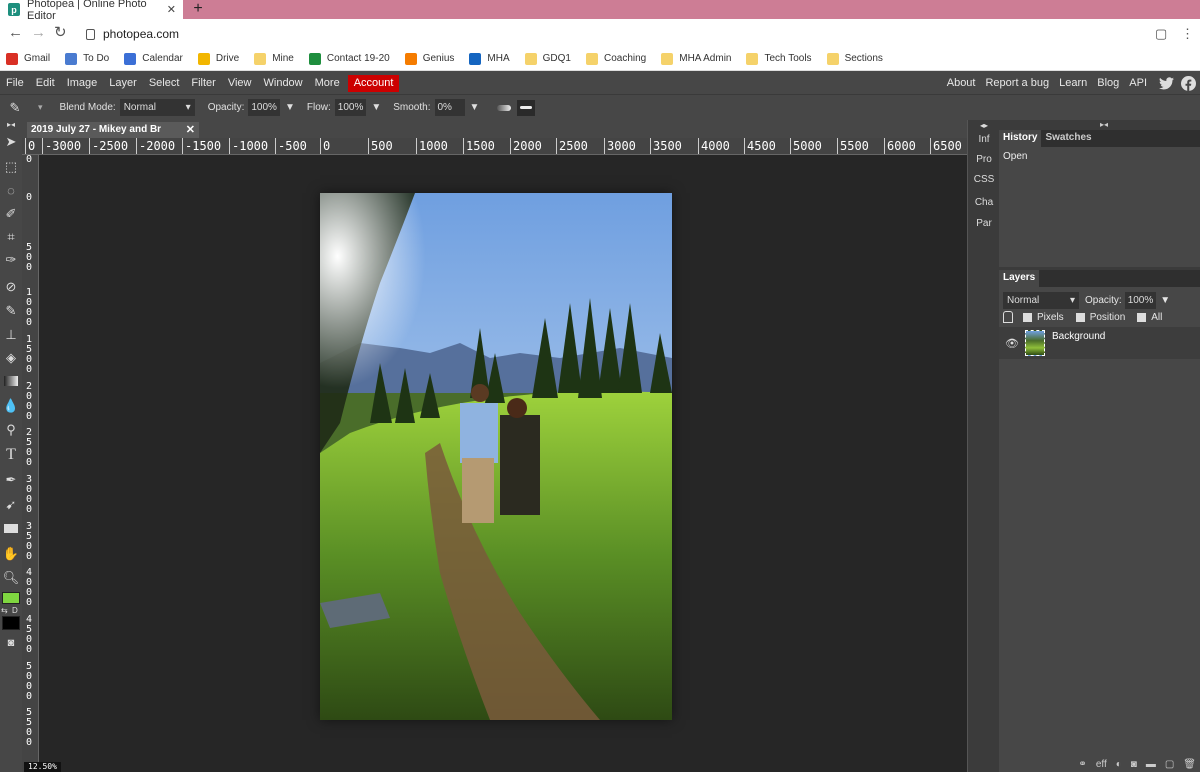  Describe the element at coordinates (489, 58) in the screenshot. I see `bookmark-mha: MHA` at that location.